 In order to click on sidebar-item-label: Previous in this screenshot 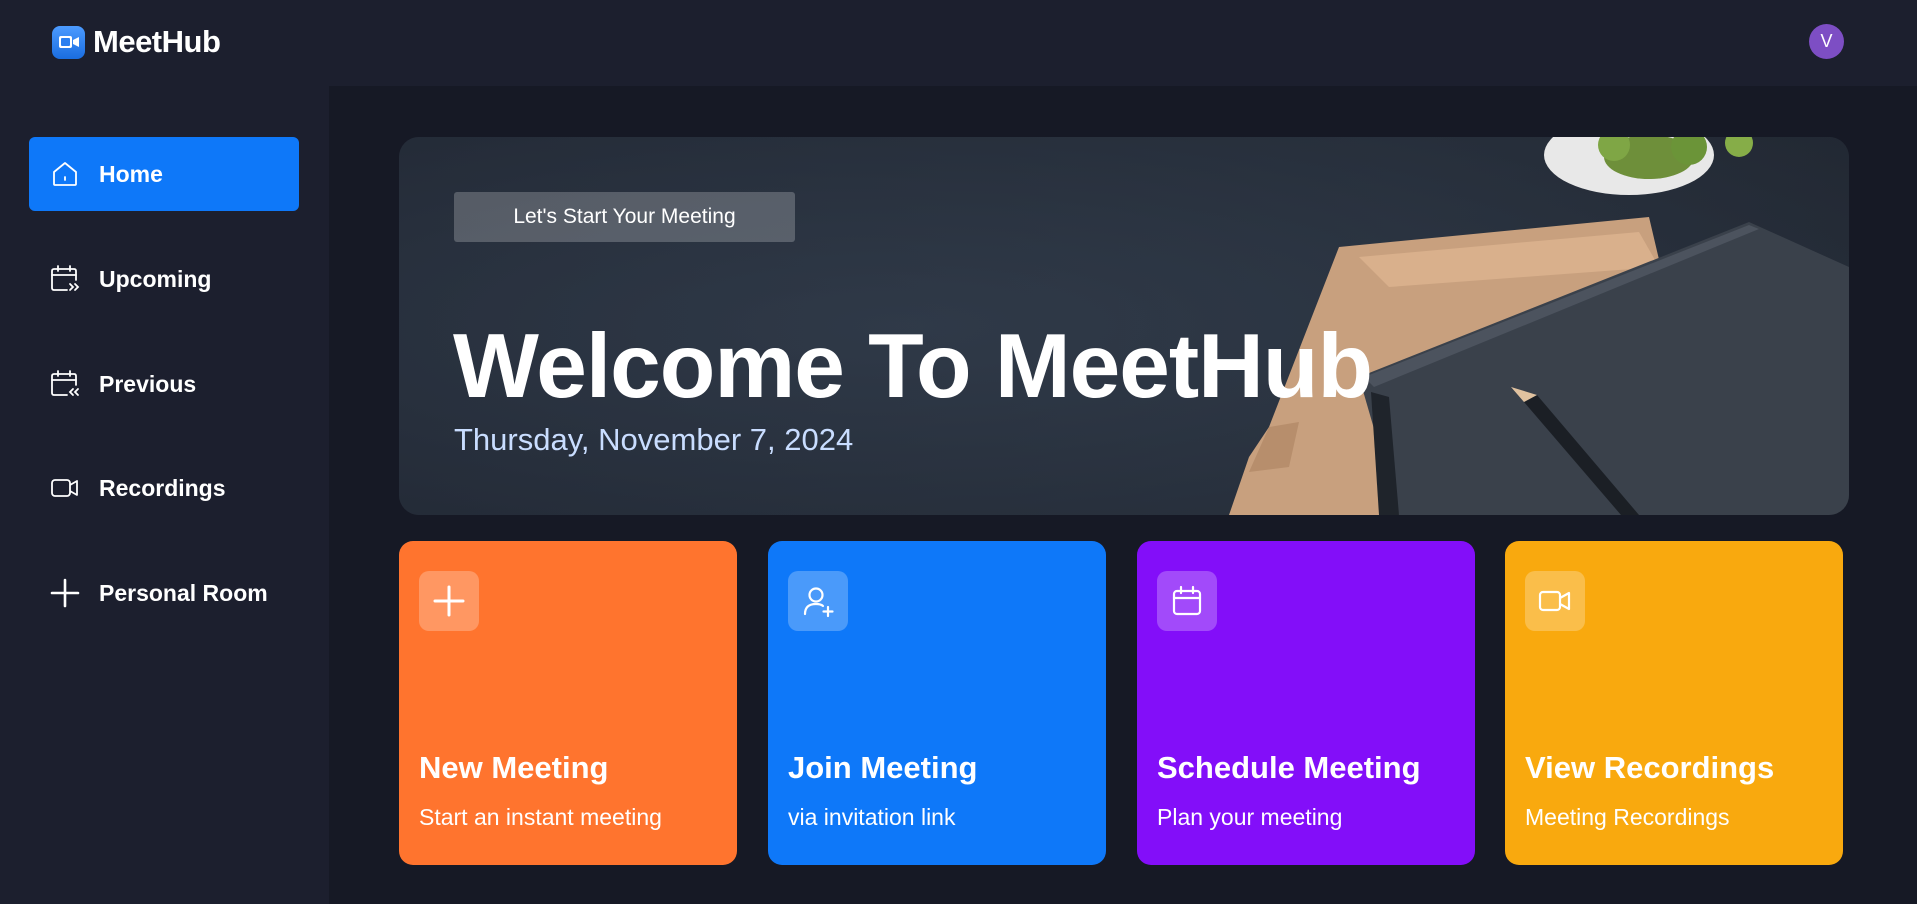, I will do `click(148, 383)`.